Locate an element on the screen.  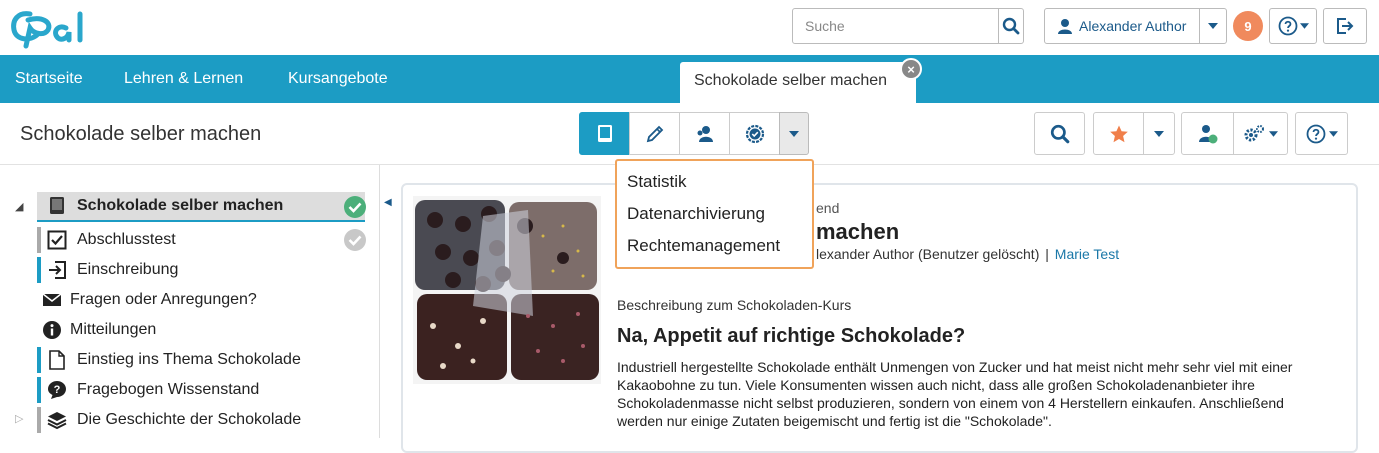
edit-mode-button is located at coordinates (654, 133).